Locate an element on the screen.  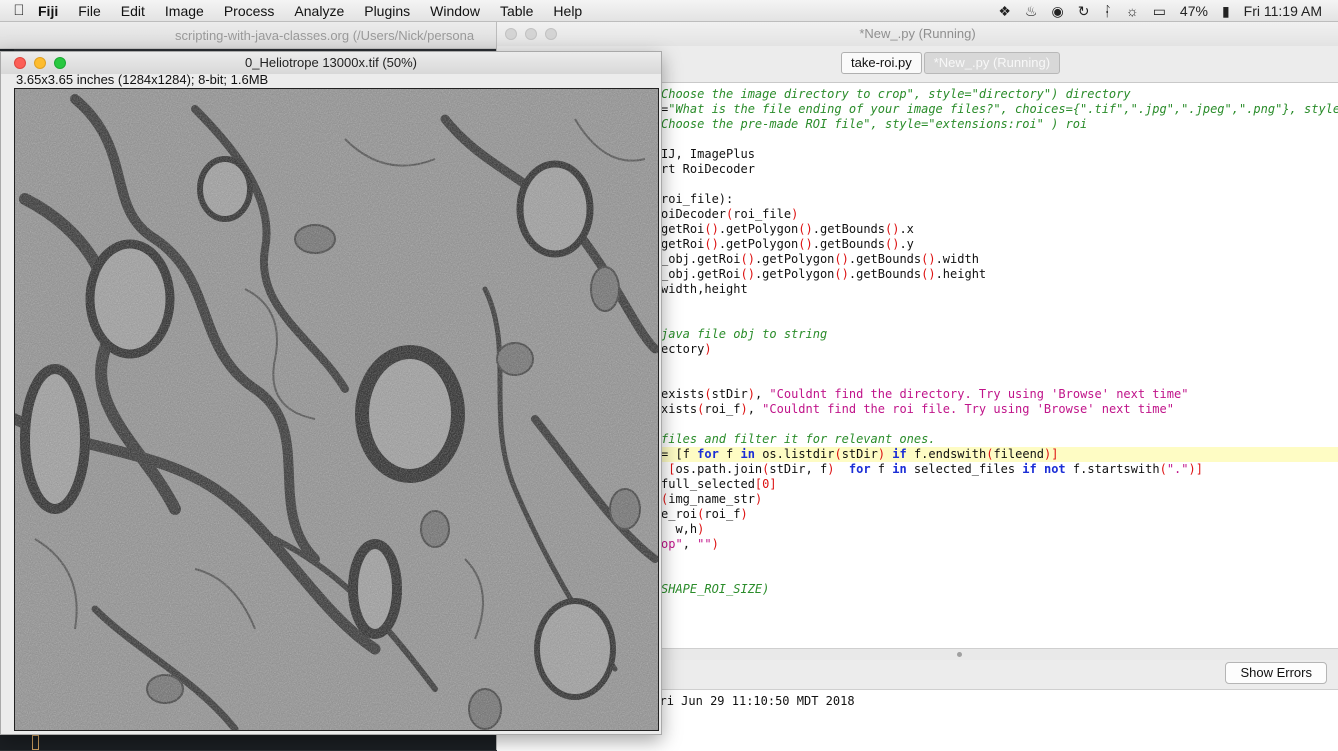
menu-process: Process is located at coordinates (249, 11).